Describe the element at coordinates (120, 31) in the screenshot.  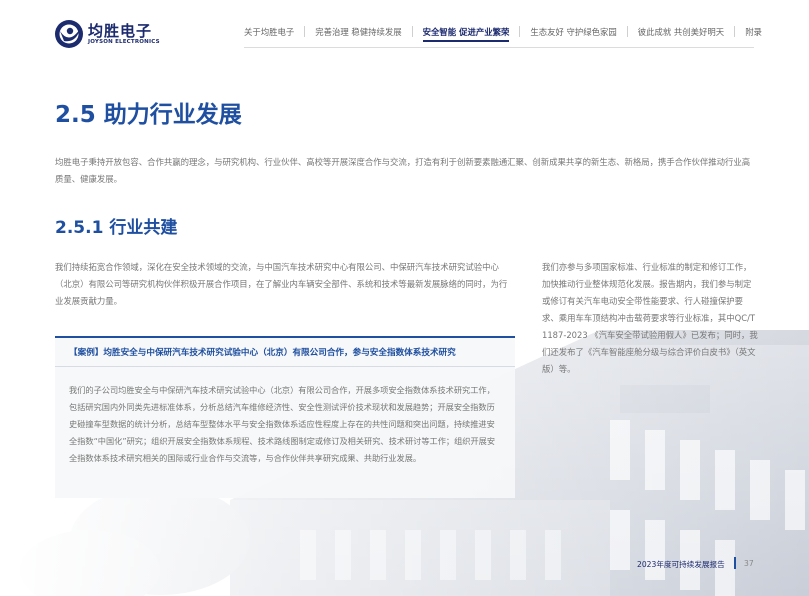
I see `company-logo-name: 均胜电子` at that location.